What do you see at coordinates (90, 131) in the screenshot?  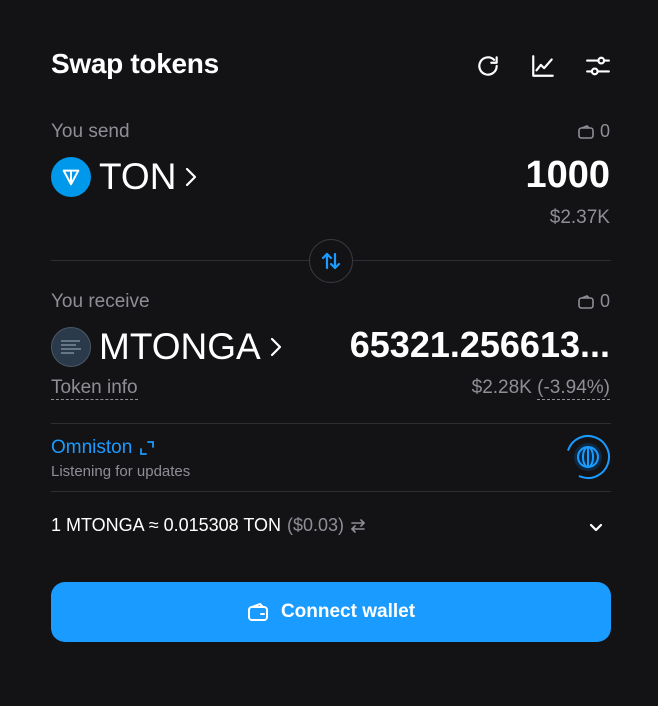 I see `send-label: You send` at bounding box center [90, 131].